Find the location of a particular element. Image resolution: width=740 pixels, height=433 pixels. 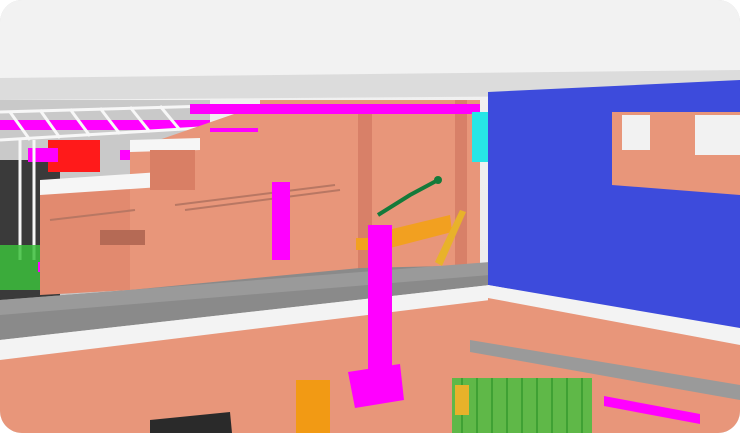

cyan-panel is located at coordinates (480, 137).